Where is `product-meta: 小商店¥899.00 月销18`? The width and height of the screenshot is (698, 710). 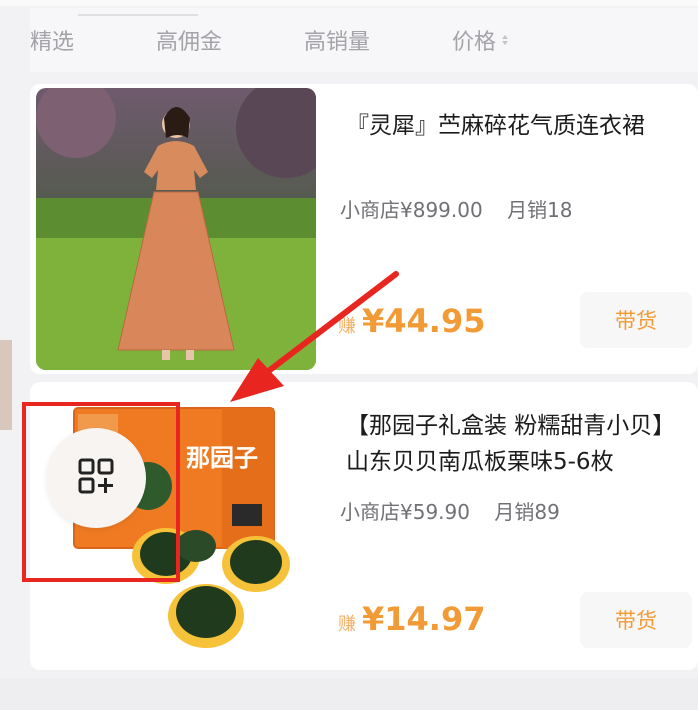
product-meta: 小商店¥899.00 月销18 is located at coordinates (465, 208).